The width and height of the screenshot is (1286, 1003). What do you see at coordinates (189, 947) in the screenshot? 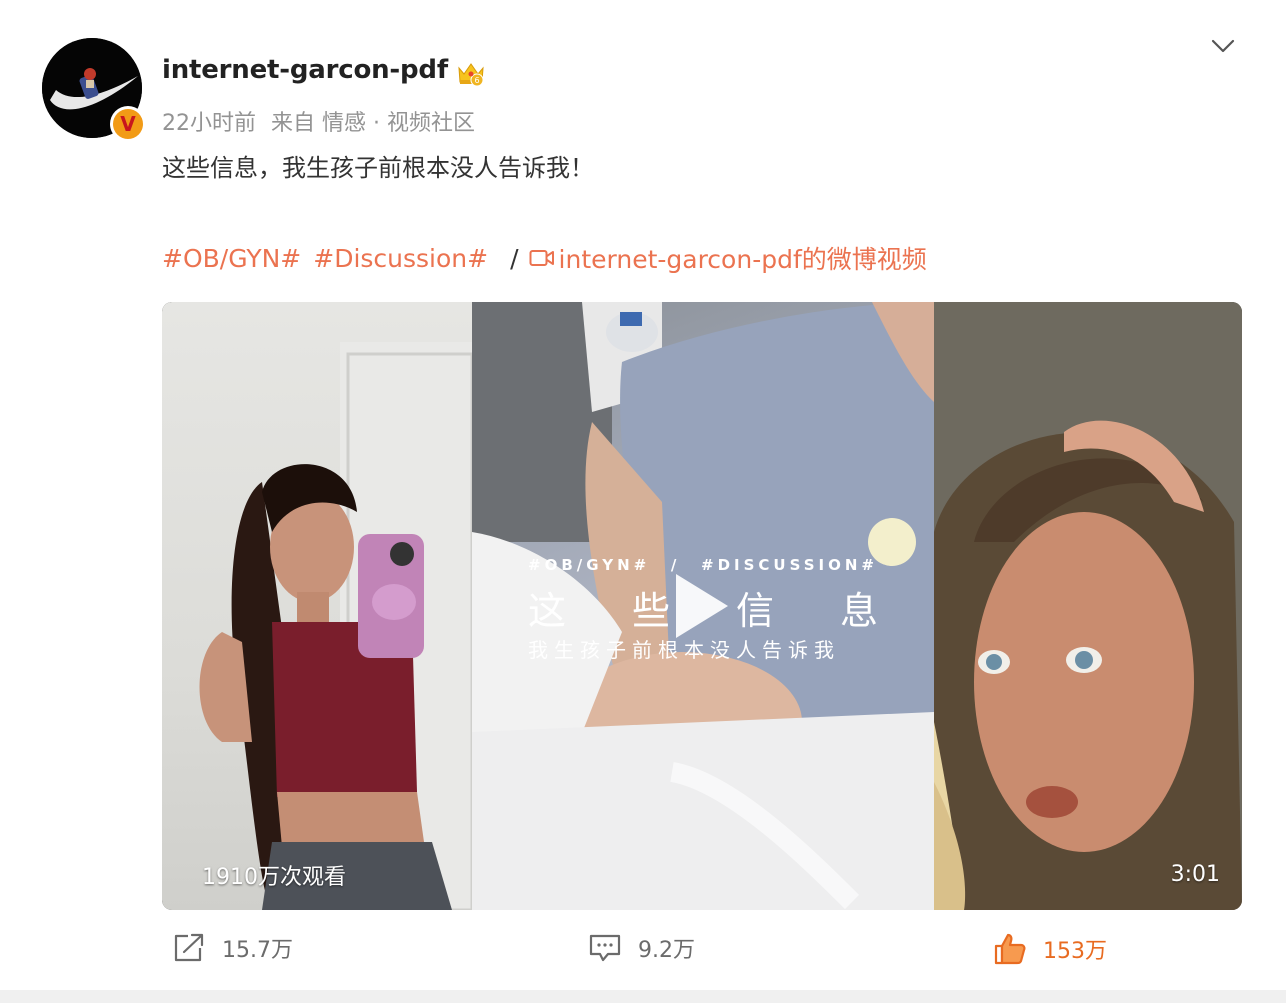
I see `repost-icon` at bounding box center [189, 947].